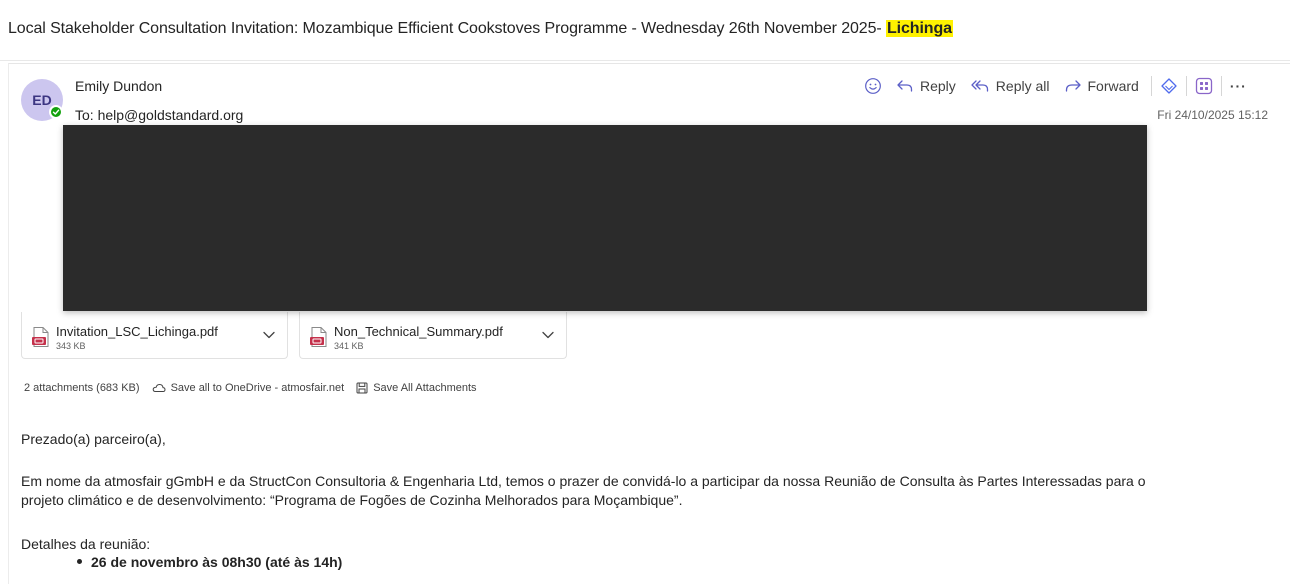 This screenshot has height=584, width=1290. I want to click on details-heading: Detalhes da reunião:, so click(86, 544).